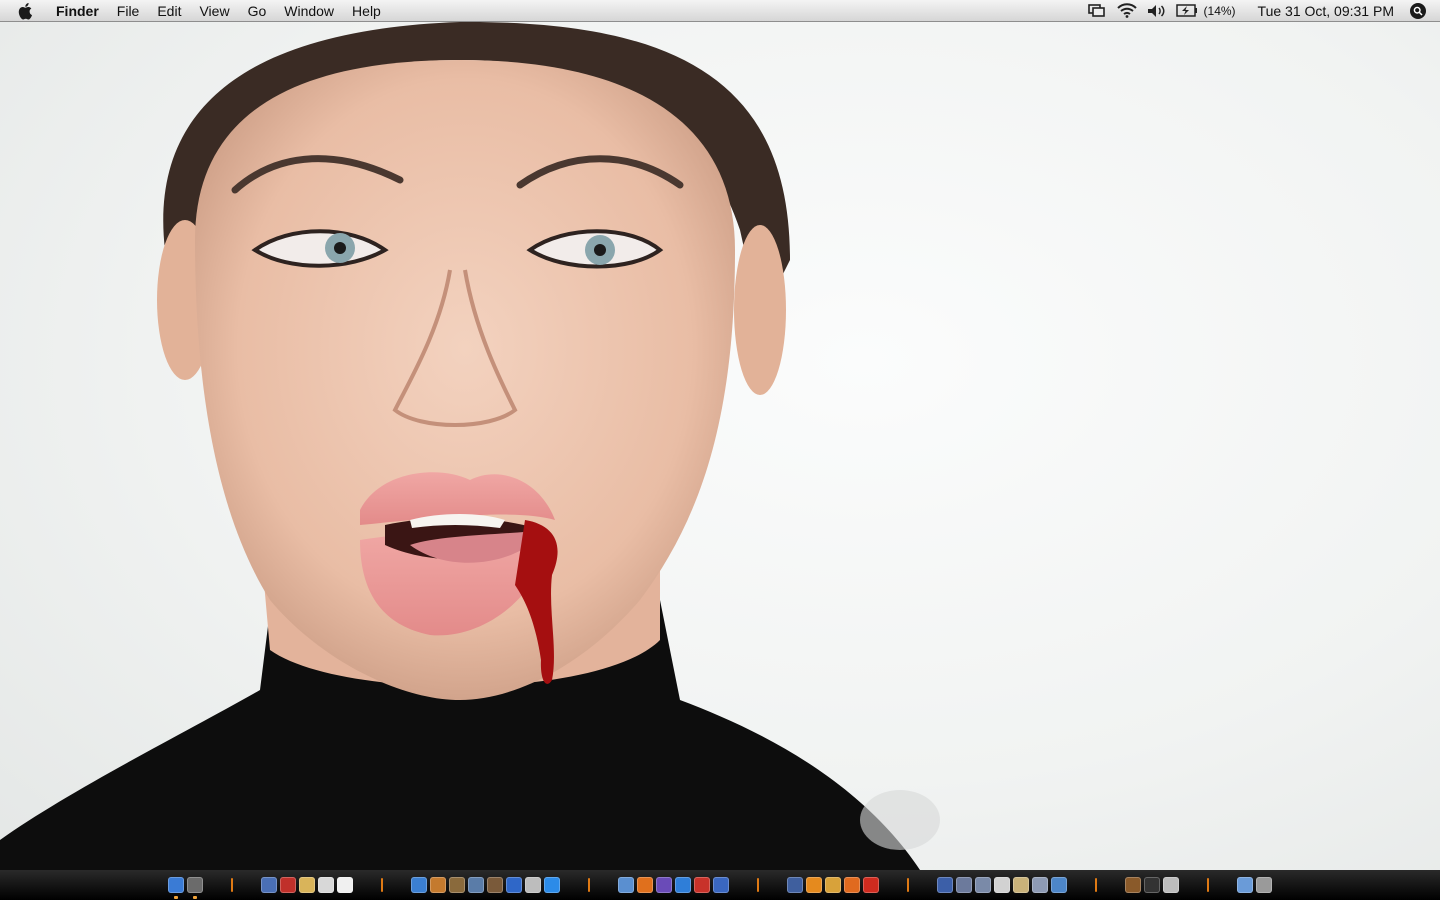 The width and height of the screenshot is (1440, 900). I want to click on dock-illustrator-icon, so click(814, 885).